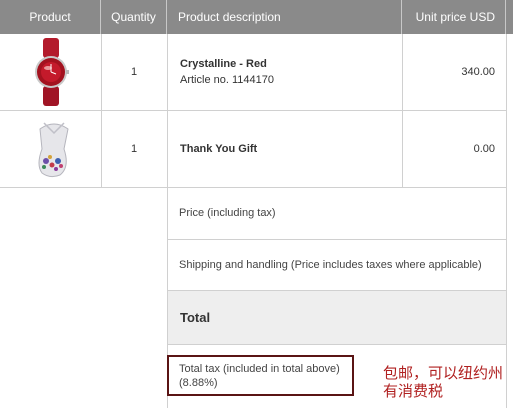 This screenshot has height=408, width=513. Describe the element at coordinates (284, 17) in the screenshot. I see `header-description: Product description` at that location.